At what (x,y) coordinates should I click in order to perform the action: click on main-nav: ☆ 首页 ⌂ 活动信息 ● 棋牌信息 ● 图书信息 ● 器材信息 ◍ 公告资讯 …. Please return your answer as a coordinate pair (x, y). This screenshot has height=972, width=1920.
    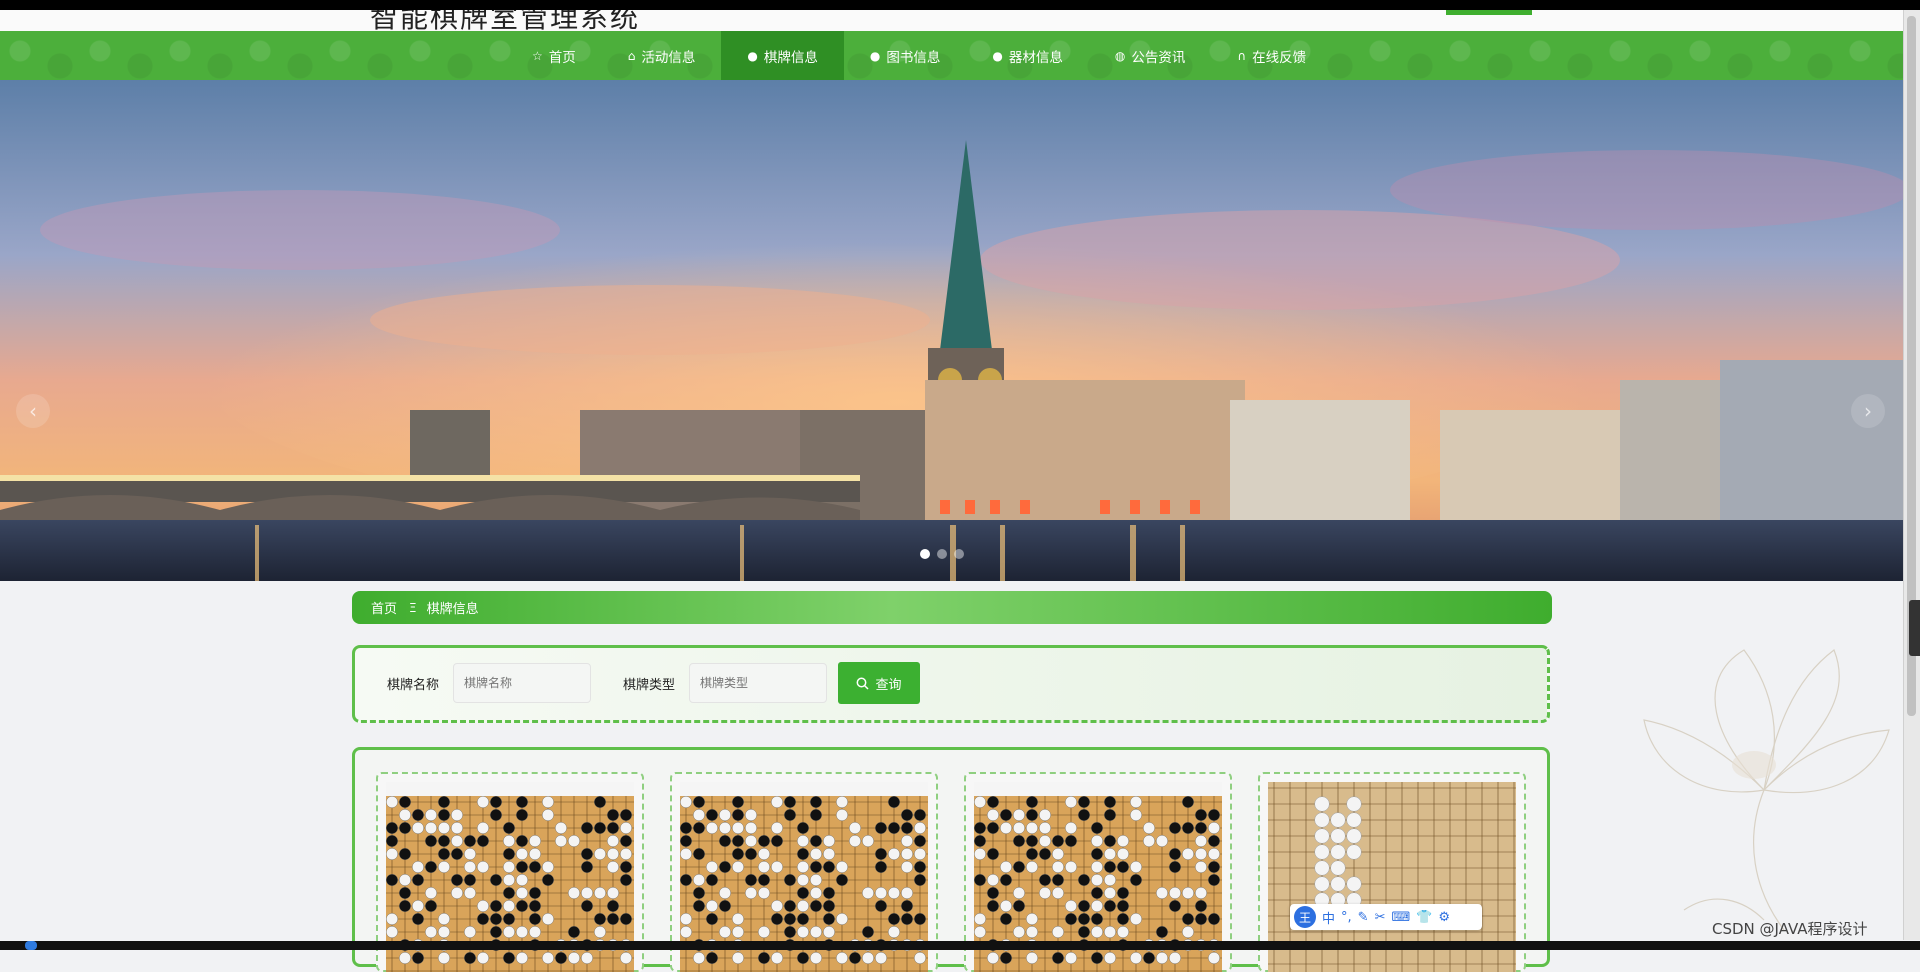
    Looking at the image, I should click on (952, 55).